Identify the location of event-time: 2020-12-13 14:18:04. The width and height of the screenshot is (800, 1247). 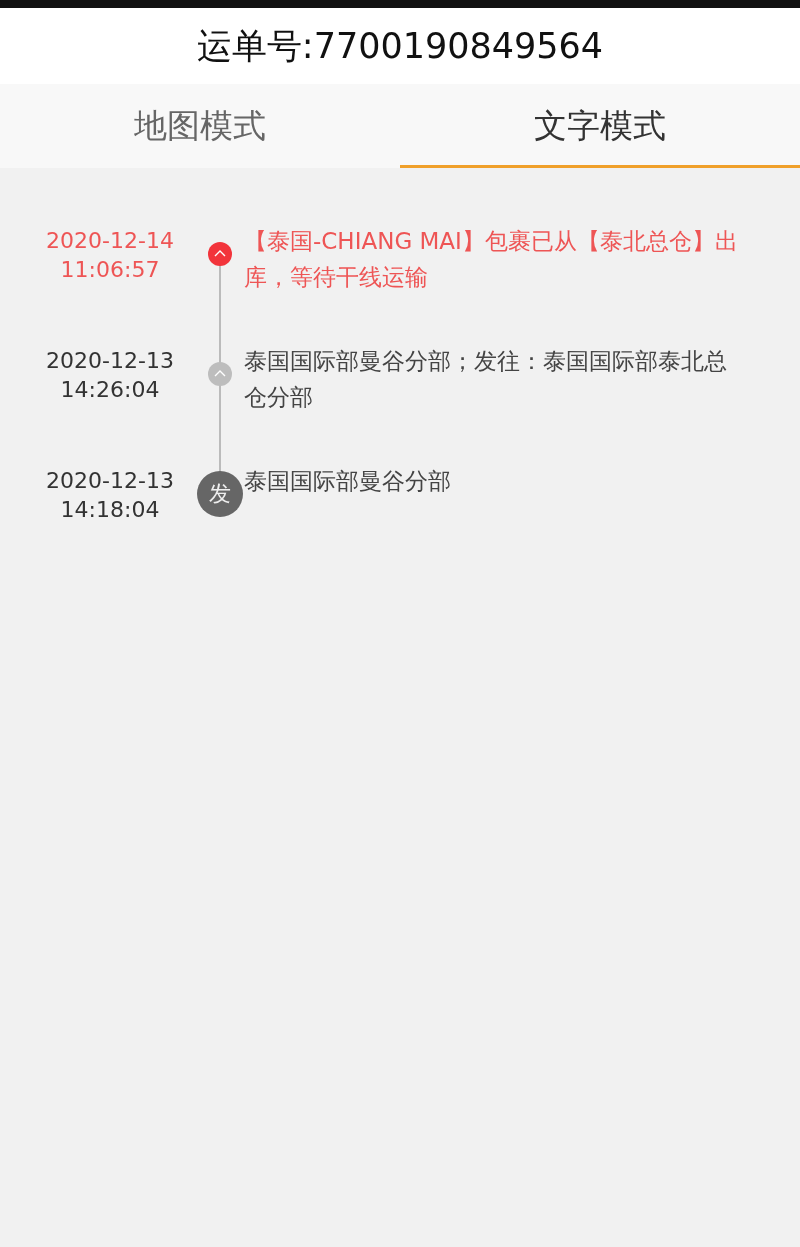
(110, 495).